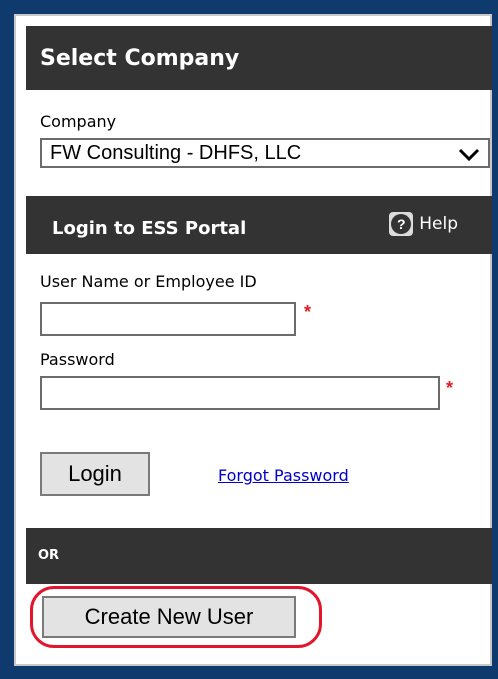  Describe the element at coordinates (49, 555) in the screenshot. I see `or-label: OR` at that location.